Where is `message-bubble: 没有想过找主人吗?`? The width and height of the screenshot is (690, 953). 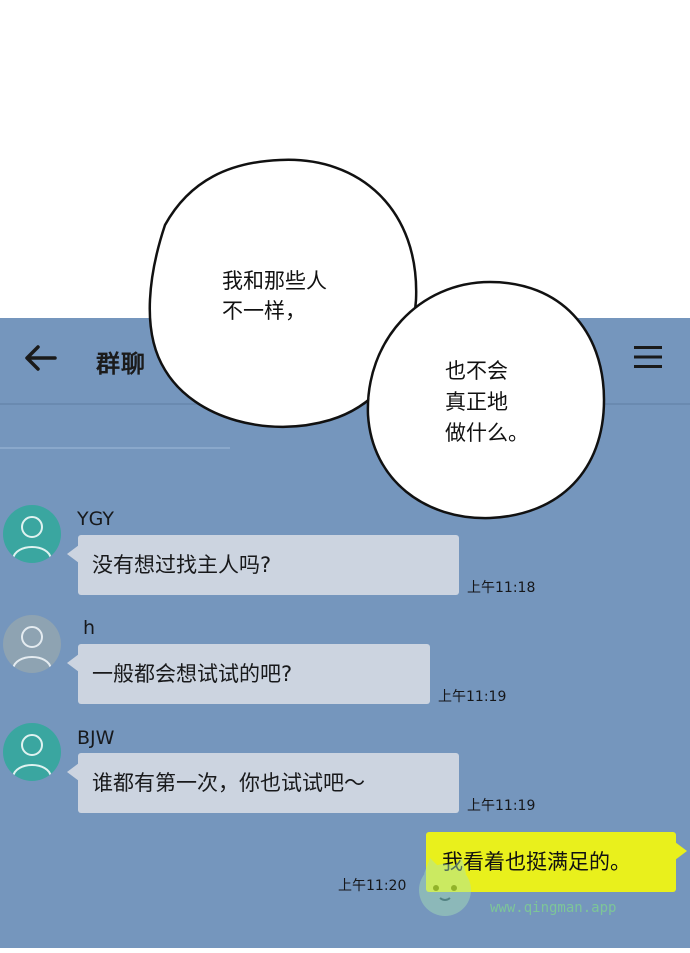 message-bubble: 没有想过找主人吗? is located at coordinates (263, 565).